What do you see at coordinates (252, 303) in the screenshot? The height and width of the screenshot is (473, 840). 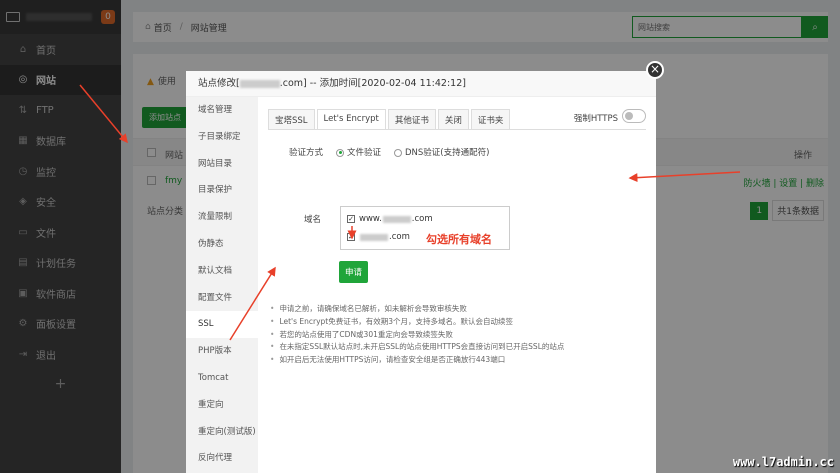 I see `arrow-to-ssl-tab` at bounding box center [252, 303].